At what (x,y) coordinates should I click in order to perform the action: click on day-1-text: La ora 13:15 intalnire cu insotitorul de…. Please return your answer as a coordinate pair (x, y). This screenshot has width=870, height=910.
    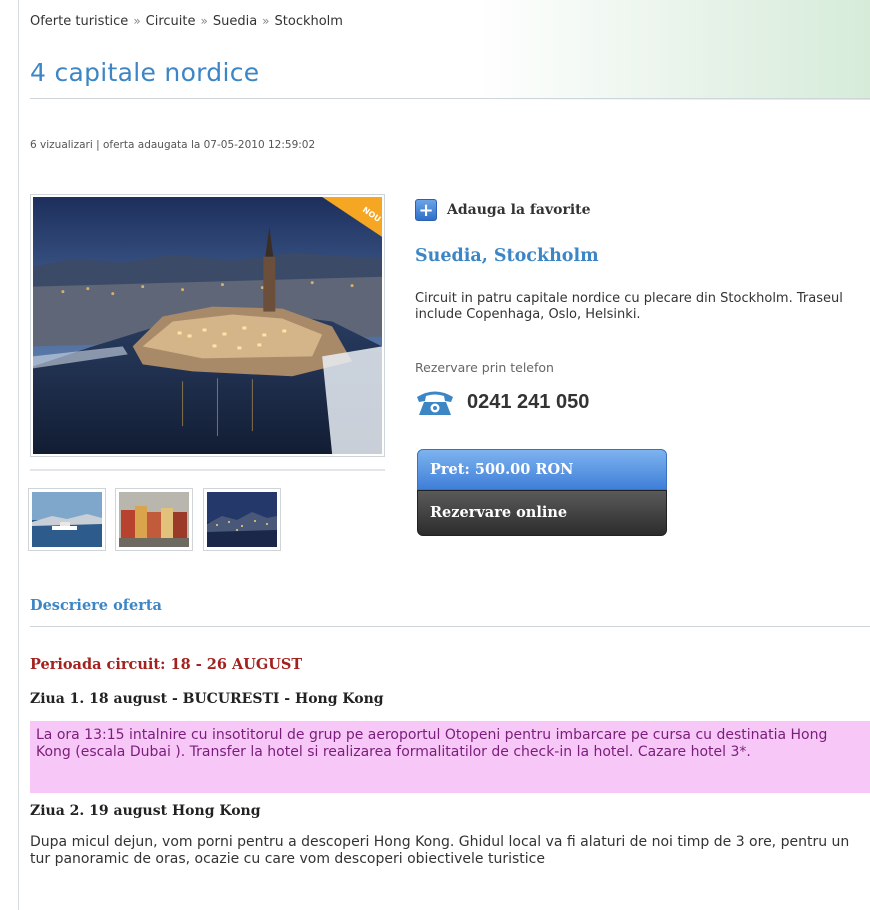
    Looking at the image, I should click on (450, 757).